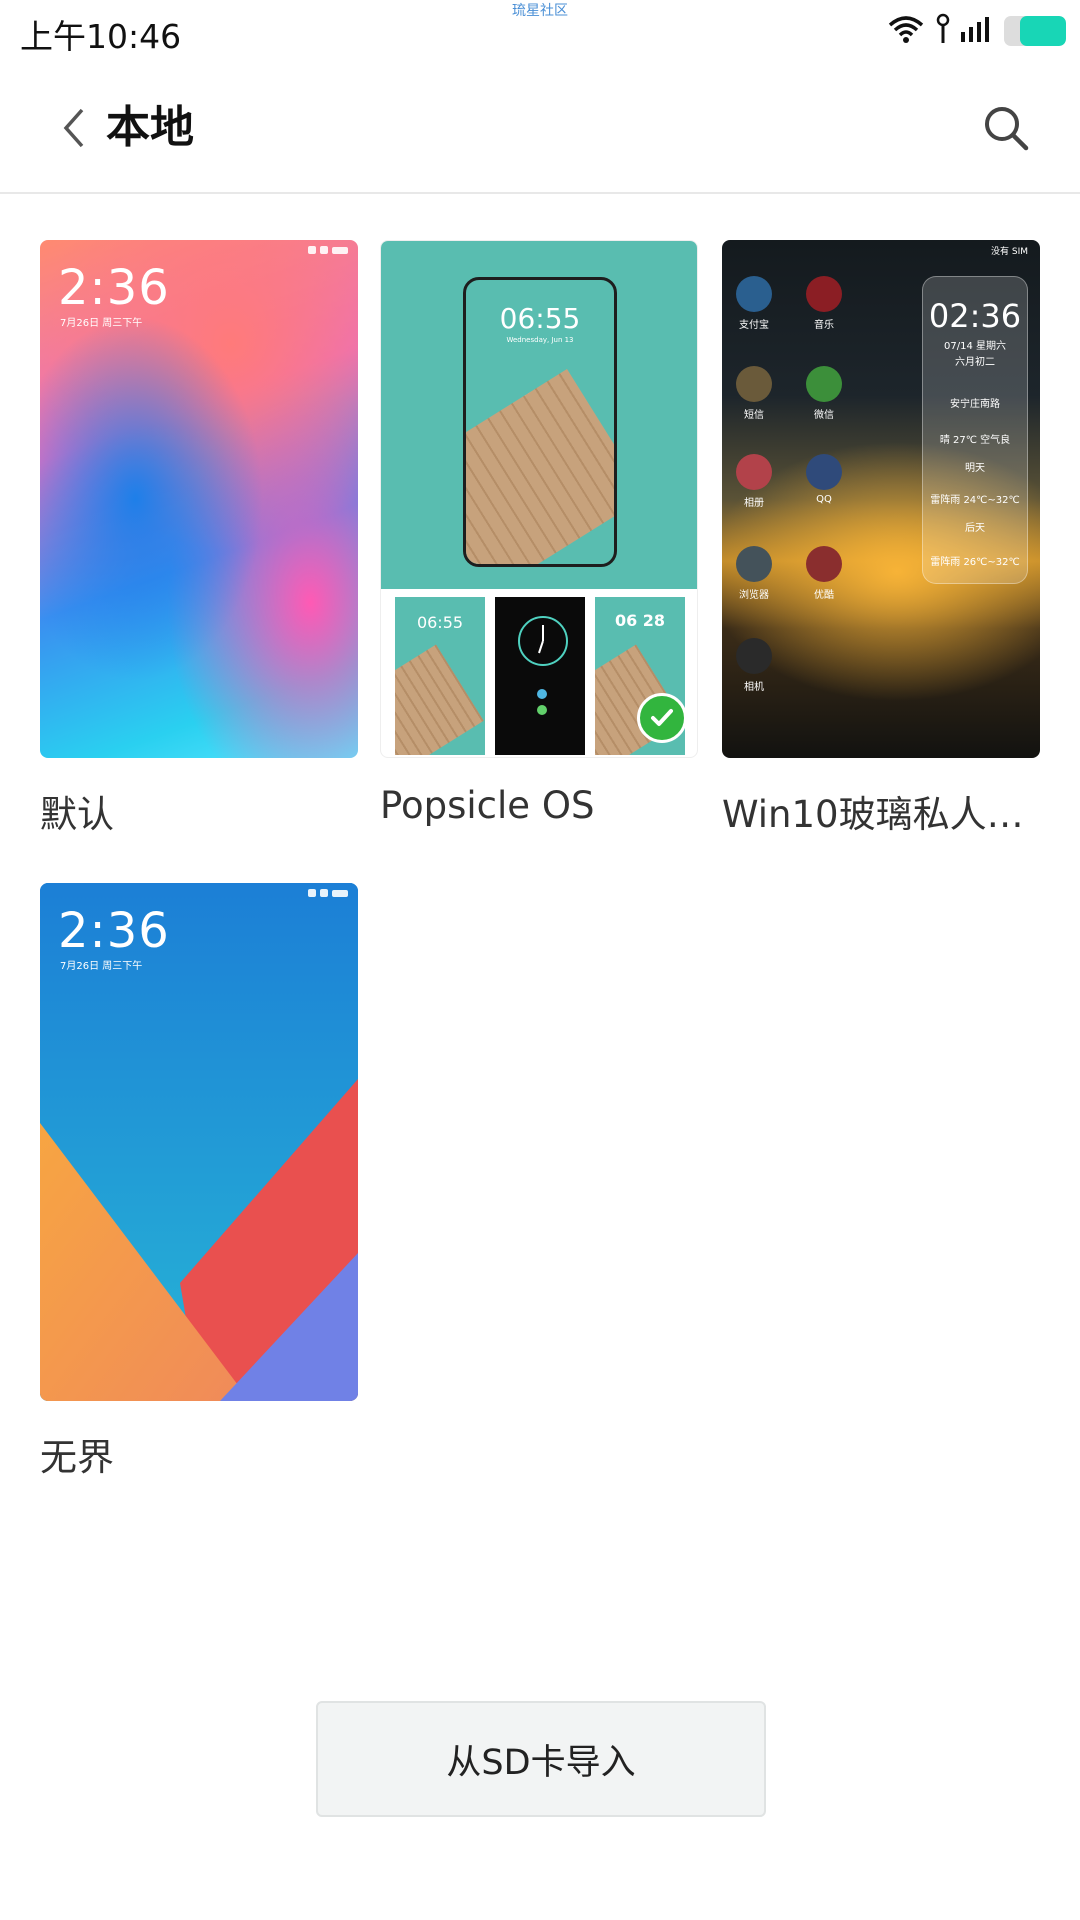 The height and width of the screenshot is (1920, 1080). I want to click on theme-preview-default: 2:36 7月26日 周三下午, so click(199, 499).